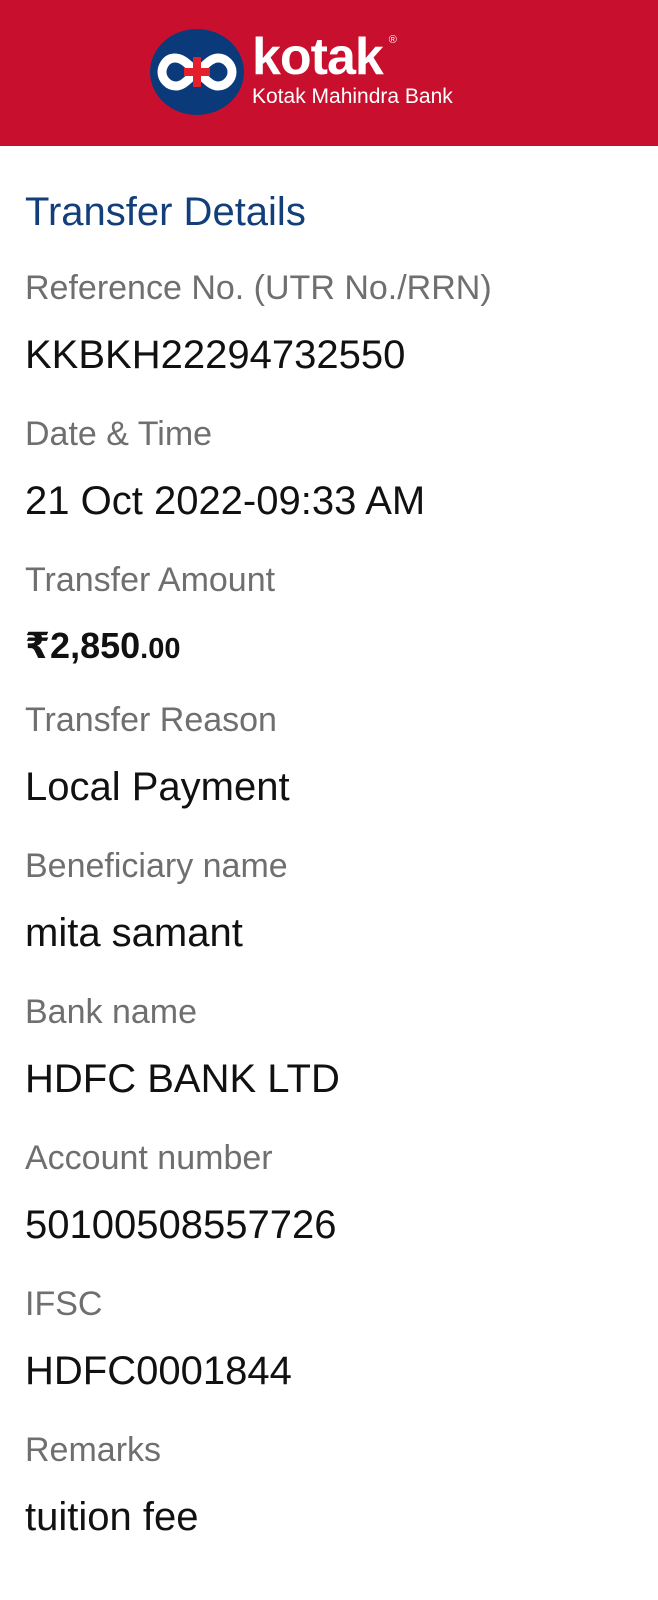 The width and height of the screenshot is (658, 1600). What do you see at coordinates (392, 40) in the screenshot?
I see `registered-mark: ®` at bounding box center [392, 40].